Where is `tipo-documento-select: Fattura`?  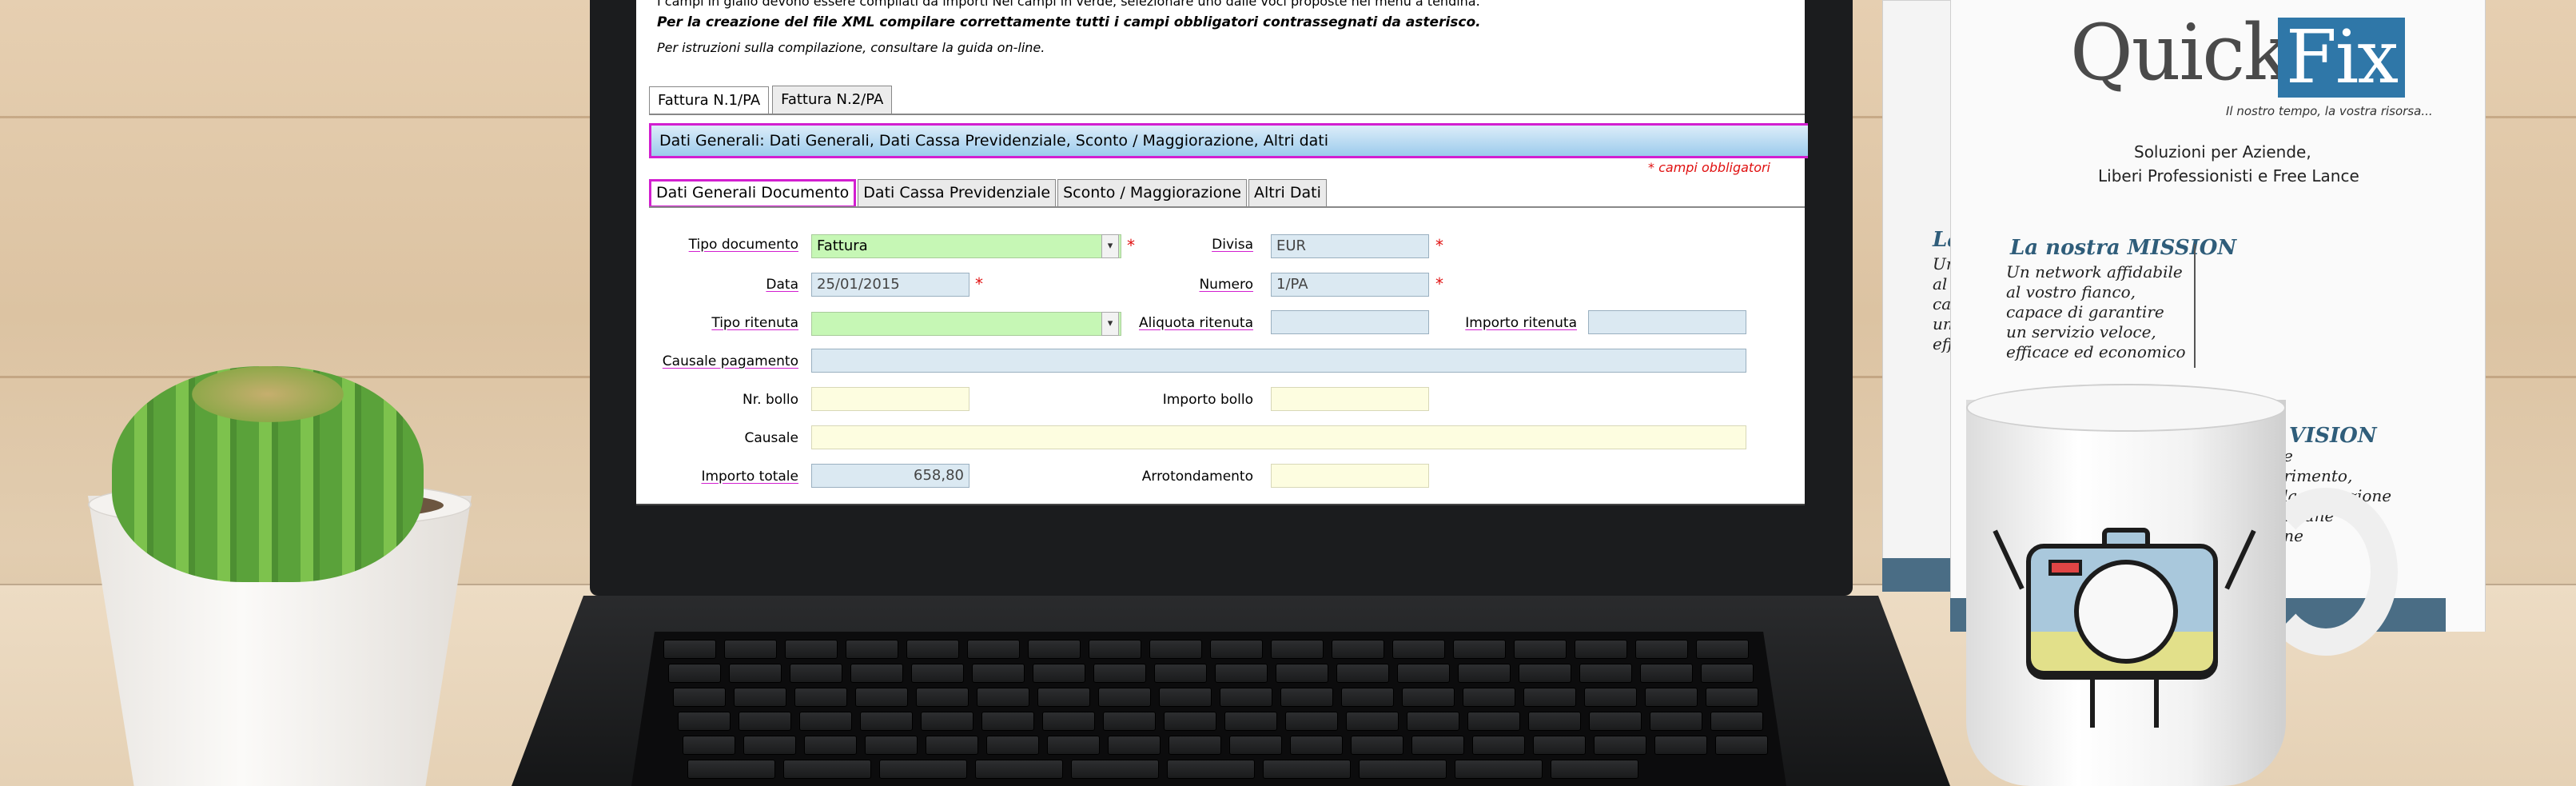
tipo-documento-select: Fattura is located at coordinates (966, 246).